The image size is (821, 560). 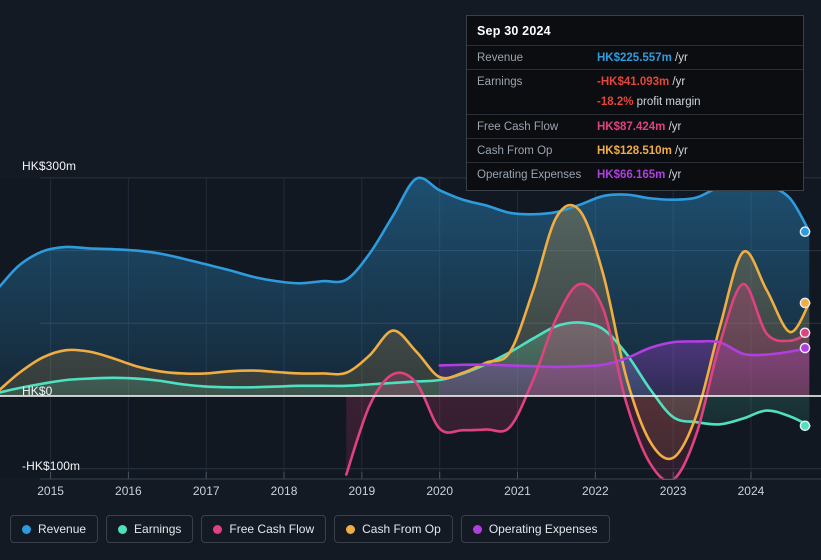 I want to click on tooltip-row-value: HK$225.557m /yr, so click(x=642, y=58).